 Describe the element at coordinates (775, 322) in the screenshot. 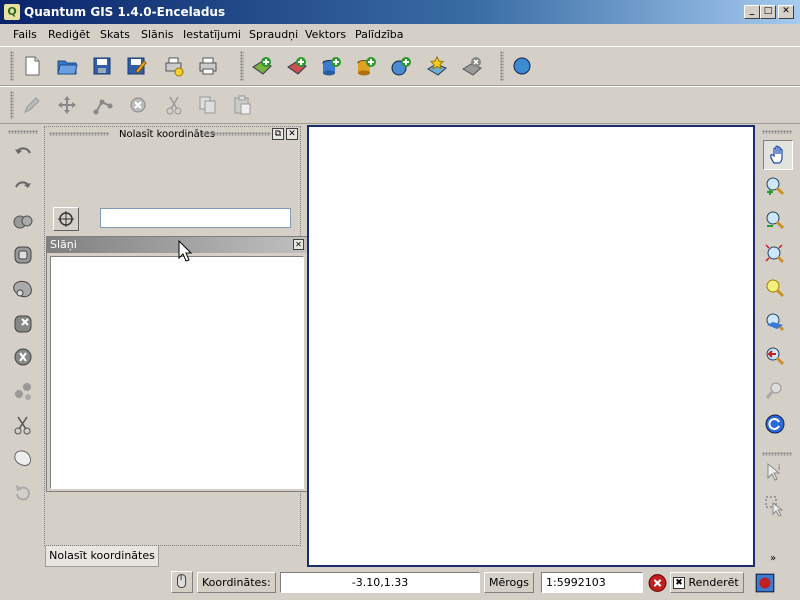

I see `zoom-to-layer-icon` at that location.